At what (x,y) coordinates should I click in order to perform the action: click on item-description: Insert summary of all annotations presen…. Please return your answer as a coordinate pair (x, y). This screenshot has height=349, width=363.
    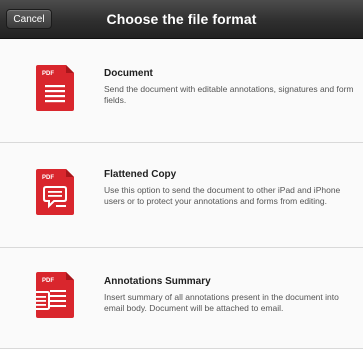
    Looking at the image, I should click on (221, 302).